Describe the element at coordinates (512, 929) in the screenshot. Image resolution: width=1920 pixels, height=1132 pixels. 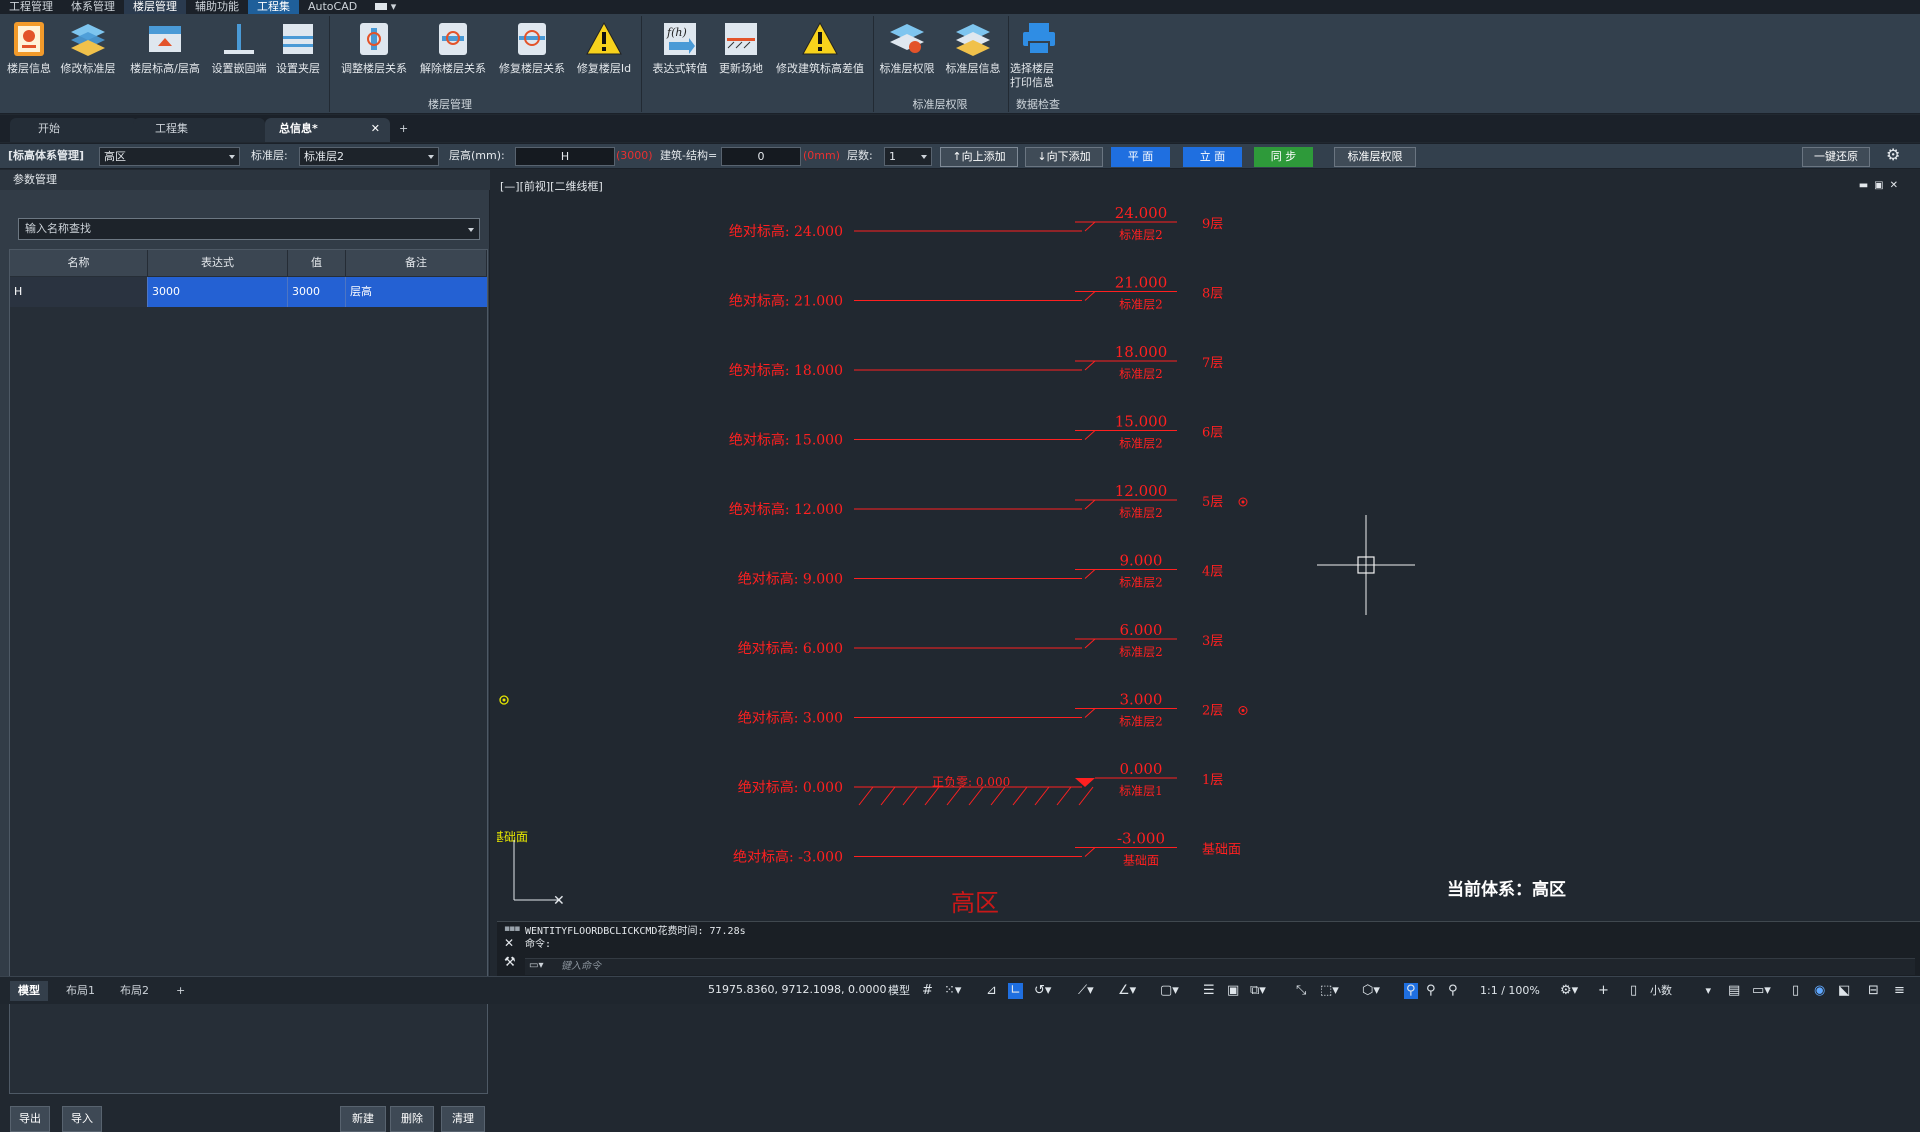
I see `grip-icon: ▪▪▪` at that location.